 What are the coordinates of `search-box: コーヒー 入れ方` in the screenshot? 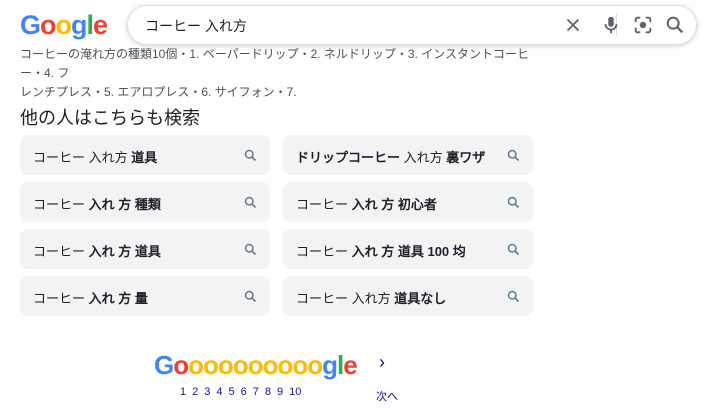 It's located at (412, 25).